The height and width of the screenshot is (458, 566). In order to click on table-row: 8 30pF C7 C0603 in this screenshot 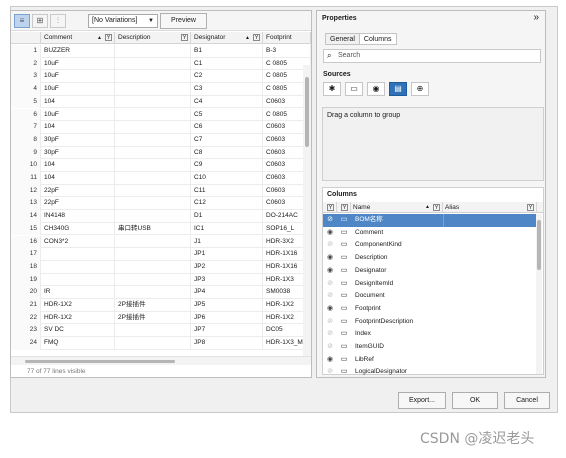, I will do `click(161, 140)`.